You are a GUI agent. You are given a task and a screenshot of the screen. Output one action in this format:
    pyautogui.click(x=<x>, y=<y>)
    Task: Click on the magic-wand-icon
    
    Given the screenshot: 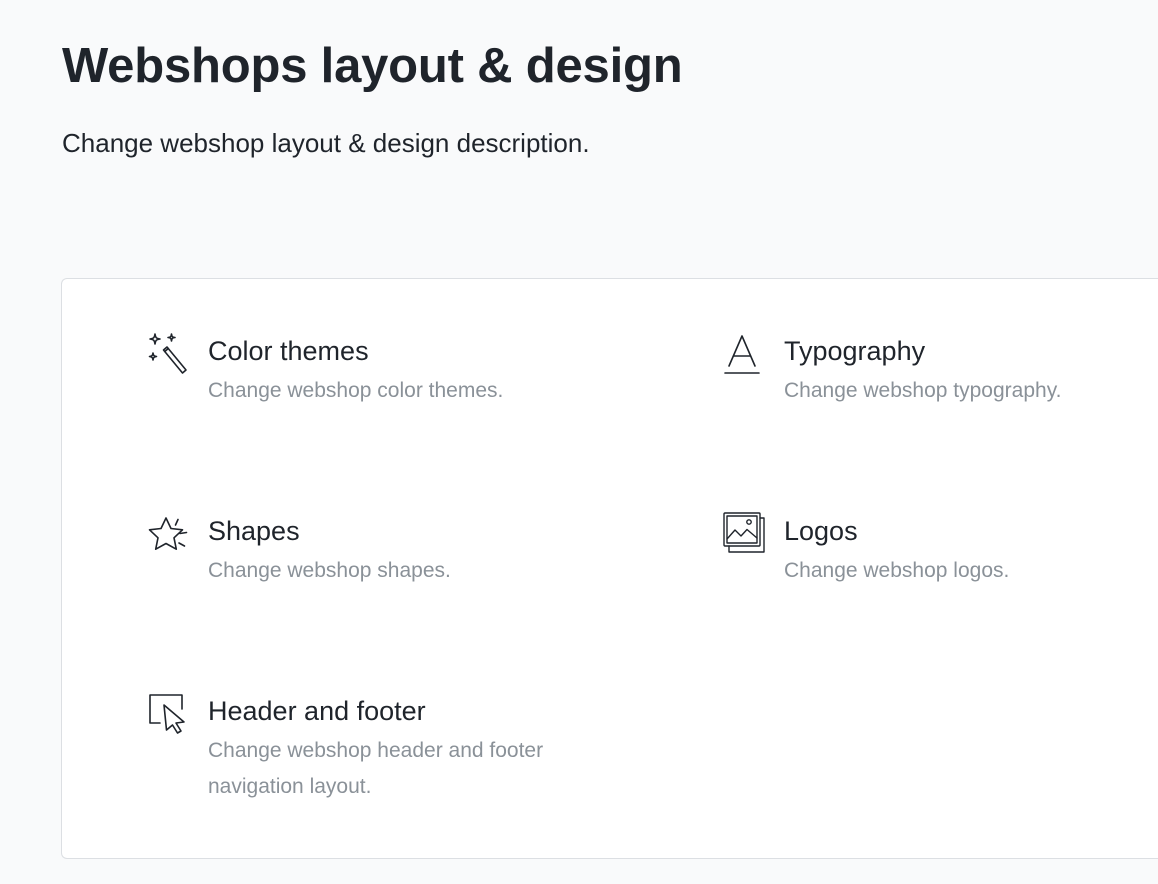 What is the action you would take?
    pyautogui.click(x=169, y=354)
    